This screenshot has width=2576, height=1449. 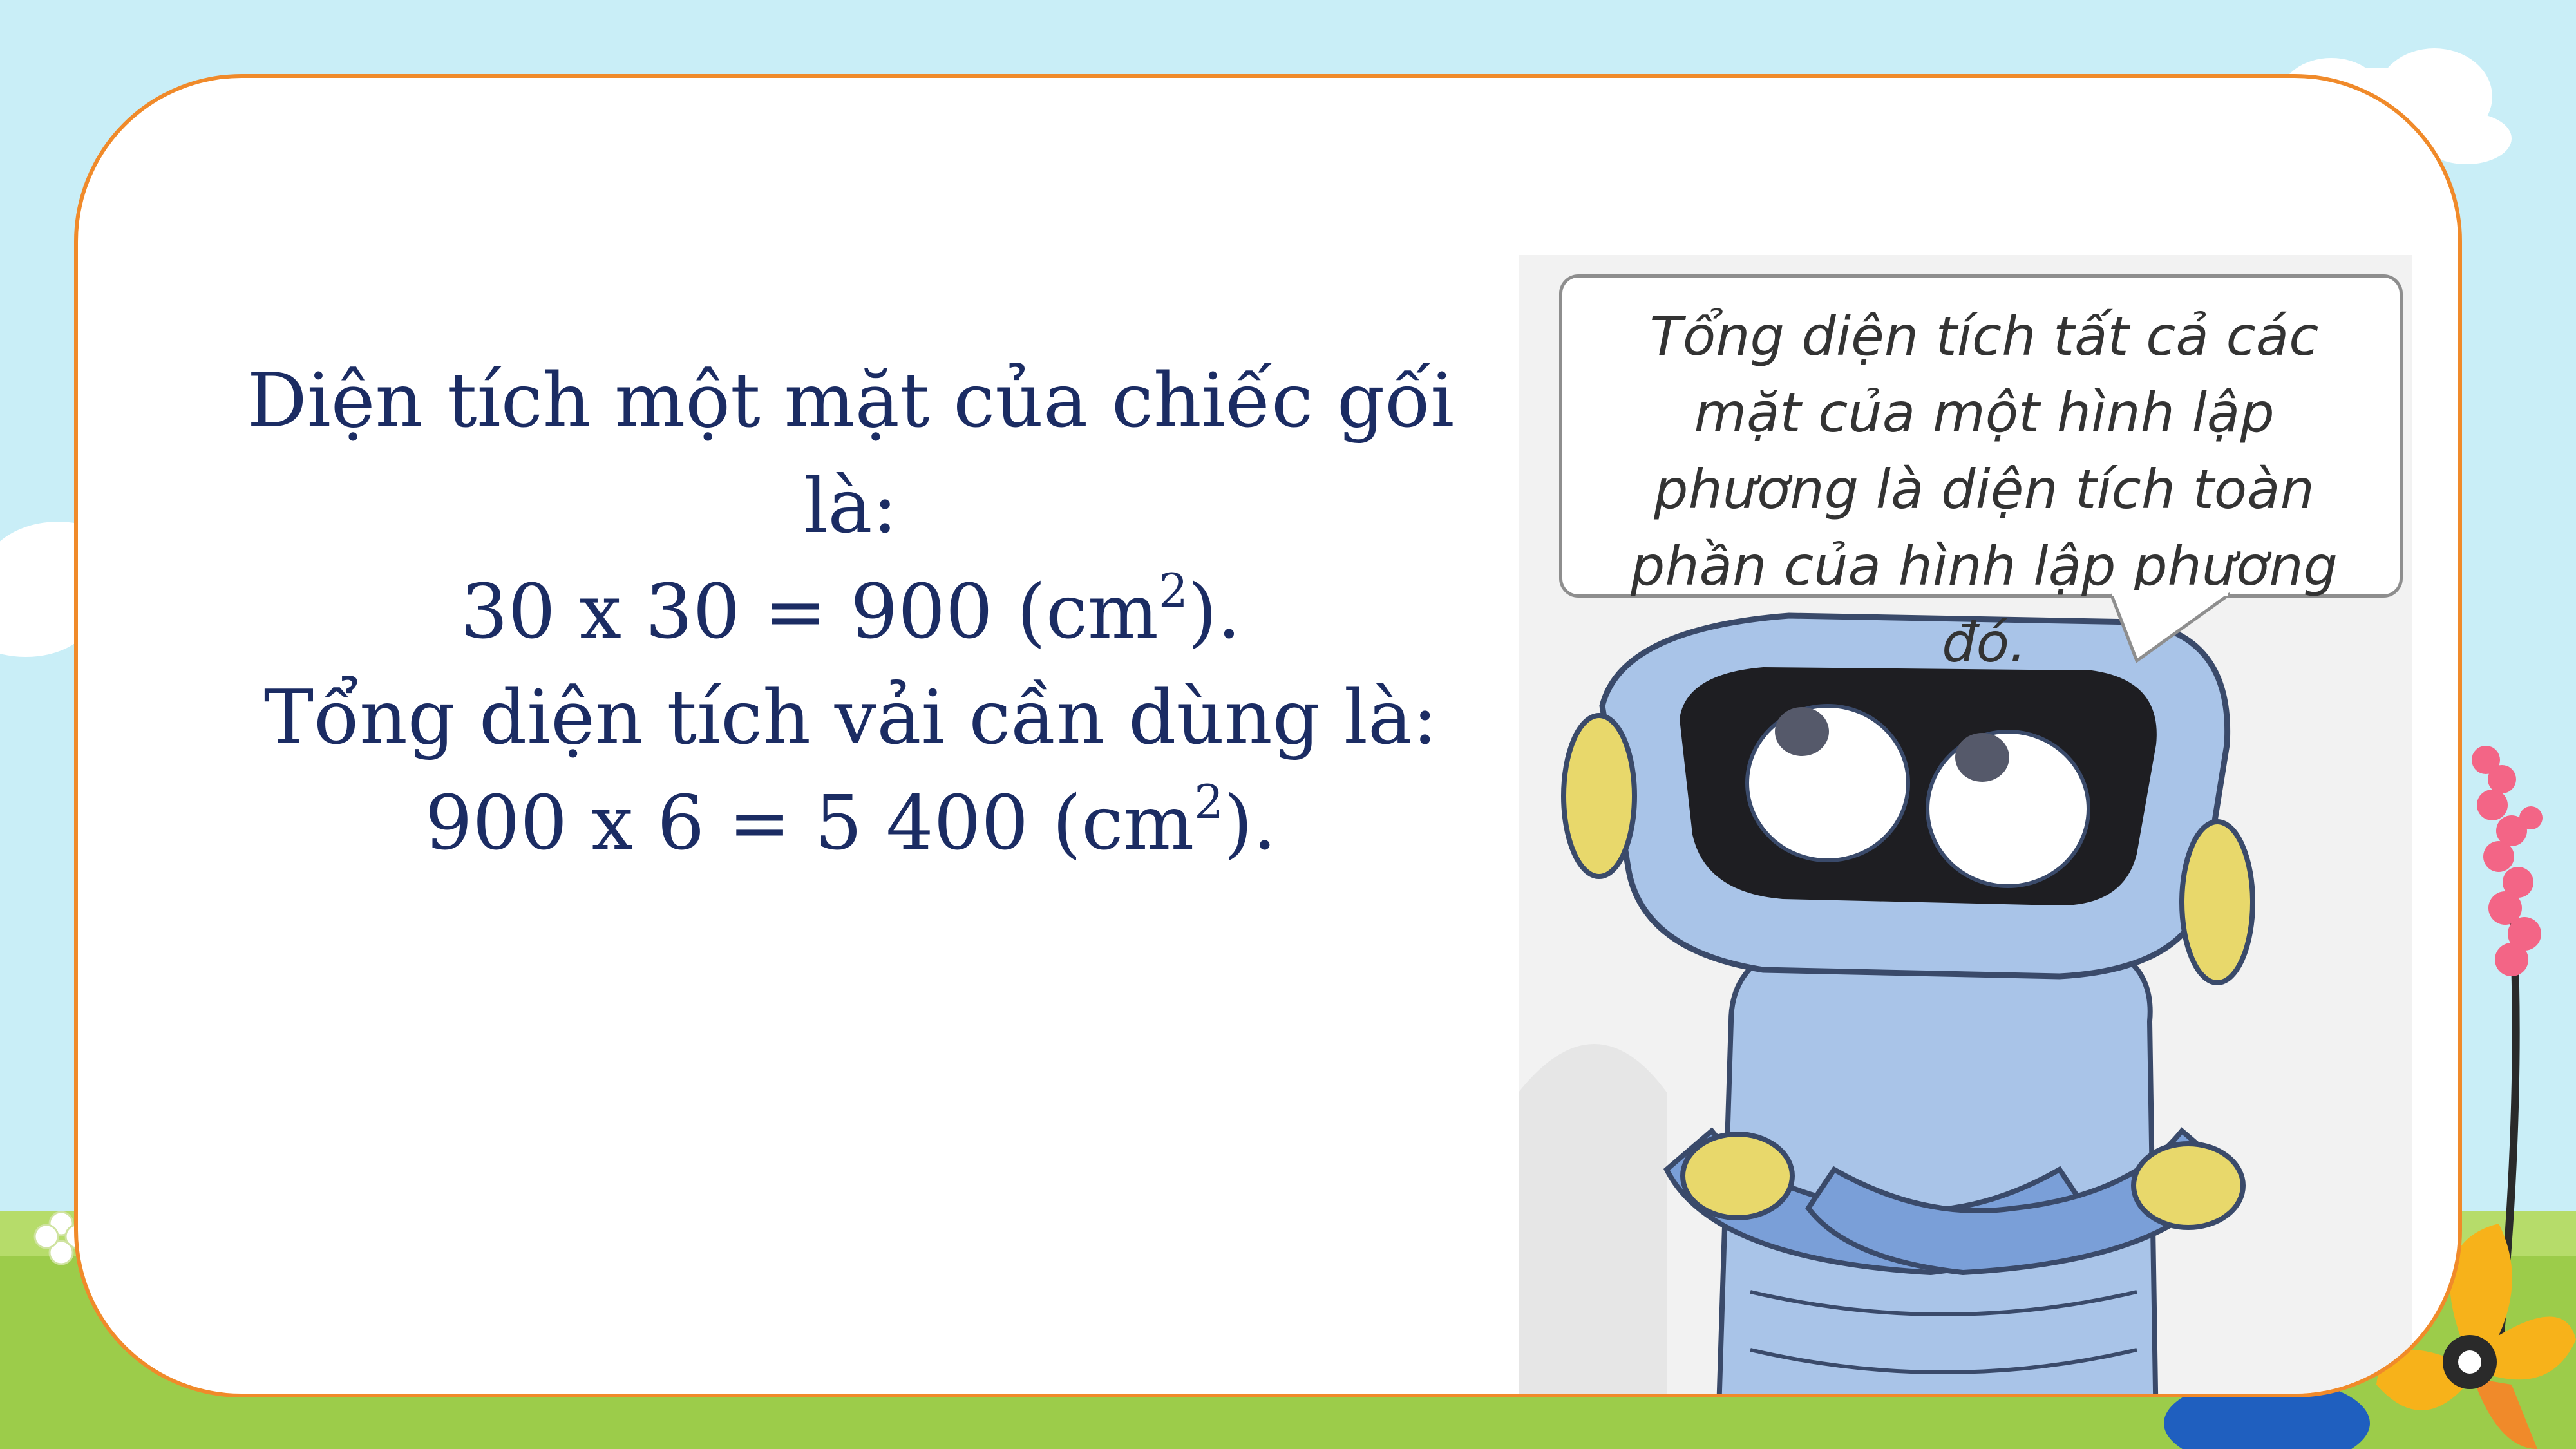 I want to click on solution-line: 30 x 30 = 900 (cm2)., so click(x=850, y=610).